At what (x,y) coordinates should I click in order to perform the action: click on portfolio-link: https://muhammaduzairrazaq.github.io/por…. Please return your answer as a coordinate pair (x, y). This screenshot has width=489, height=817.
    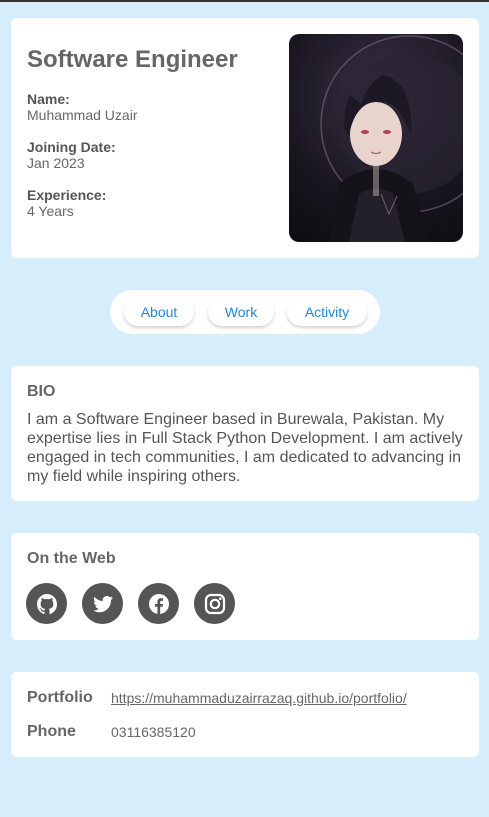
    Looking at the image, I should click on (259, 698).